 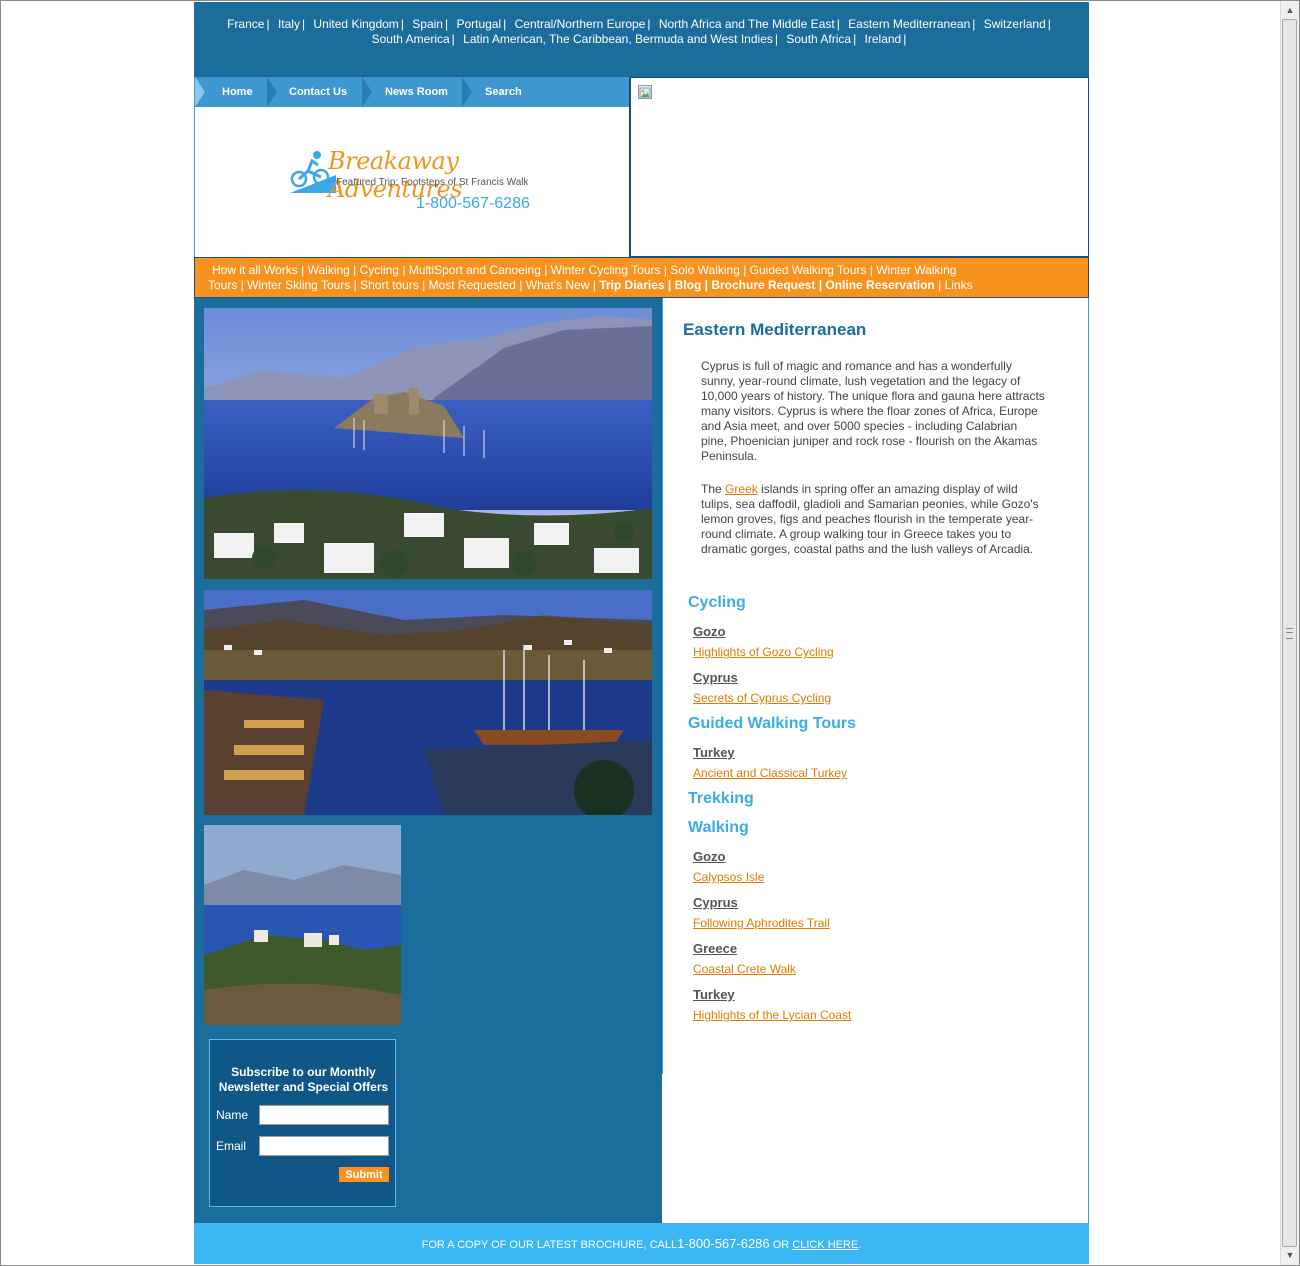 What do you see at coordinates (818, 39) in the screenshot?
I see `country-south-africa: South Africa` at bounding box center [818, 39].